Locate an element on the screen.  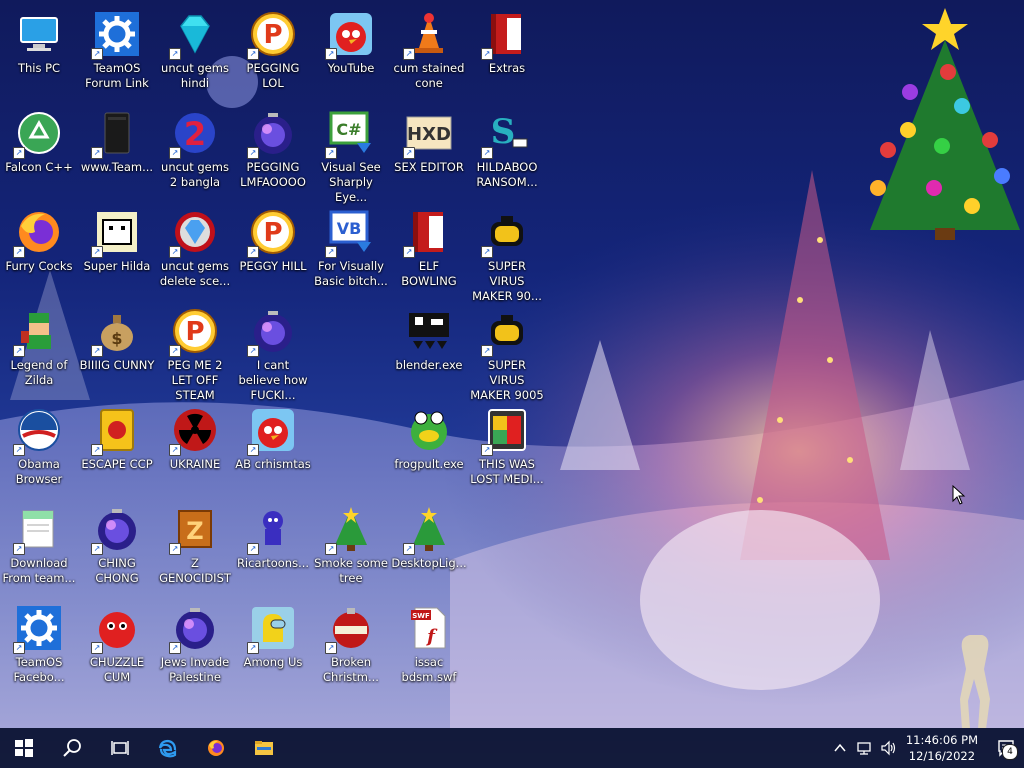
network-icon is located at coordinates (864, 748).